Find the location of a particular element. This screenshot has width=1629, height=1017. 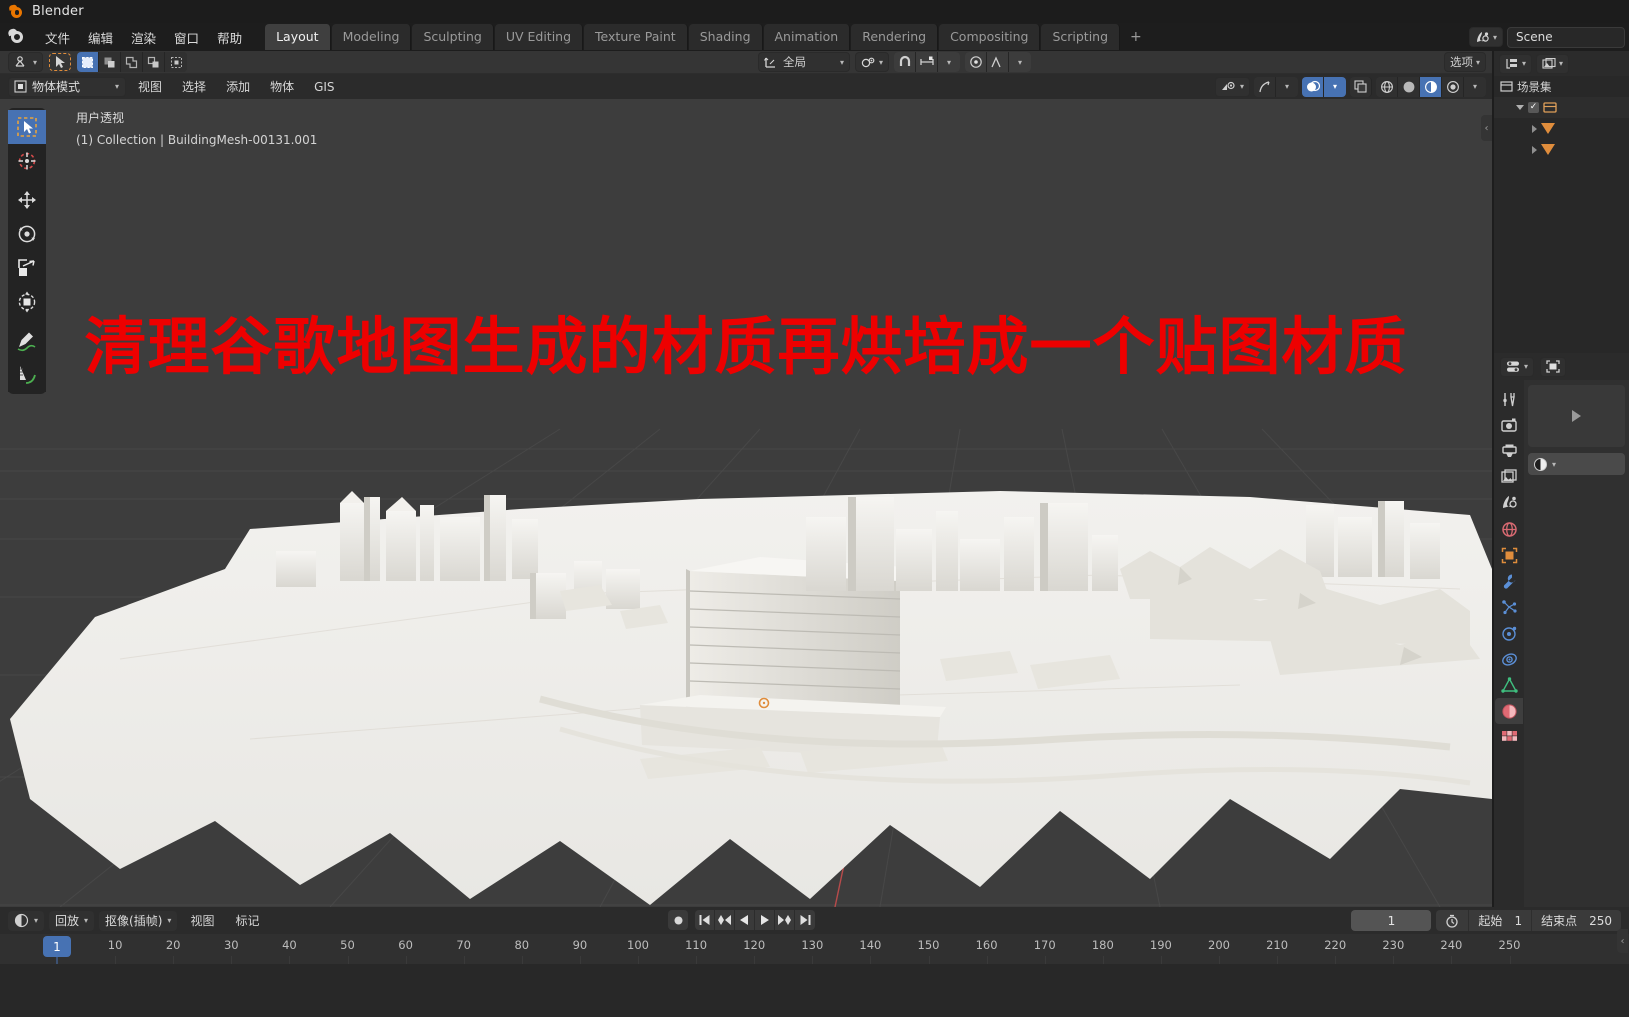

menu-edit: 编辑 is located at coordinates (100, 37).